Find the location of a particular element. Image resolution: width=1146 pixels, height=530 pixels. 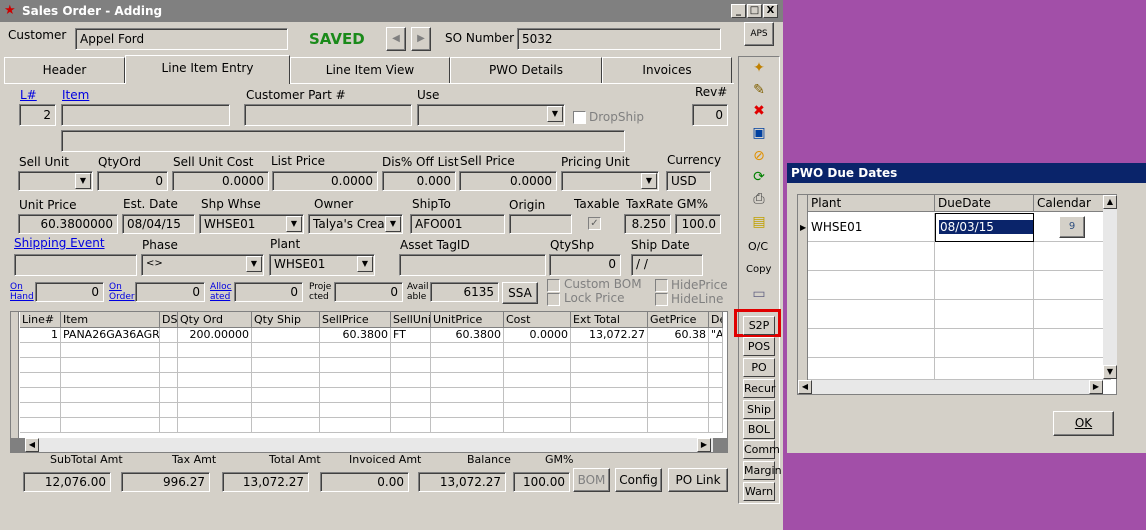

asset-tag-field is located at coordinates (472, 265).